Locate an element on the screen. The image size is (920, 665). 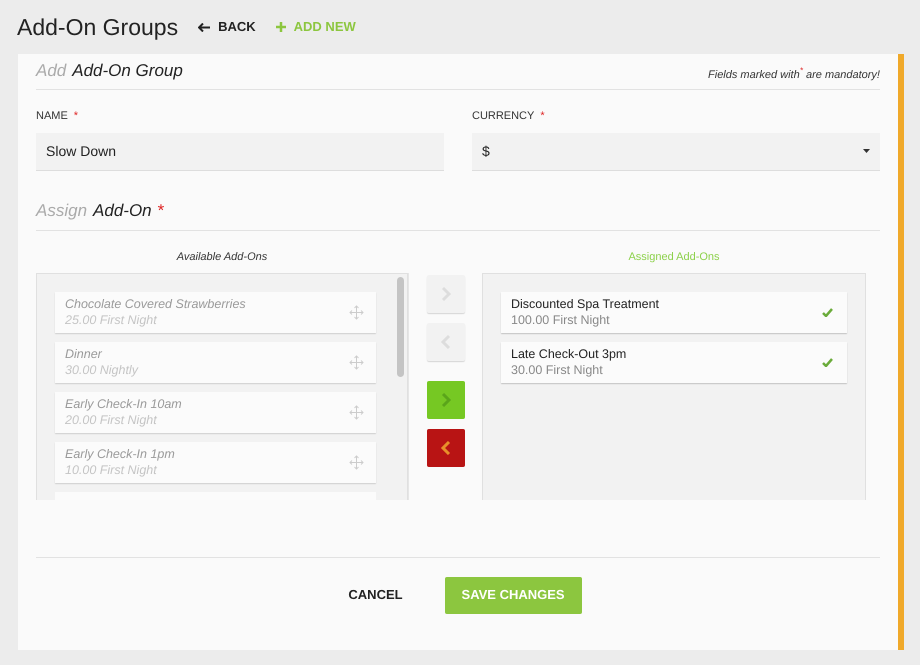
column-title: Assigned Add-Ons is located at coordinates (674, 257).